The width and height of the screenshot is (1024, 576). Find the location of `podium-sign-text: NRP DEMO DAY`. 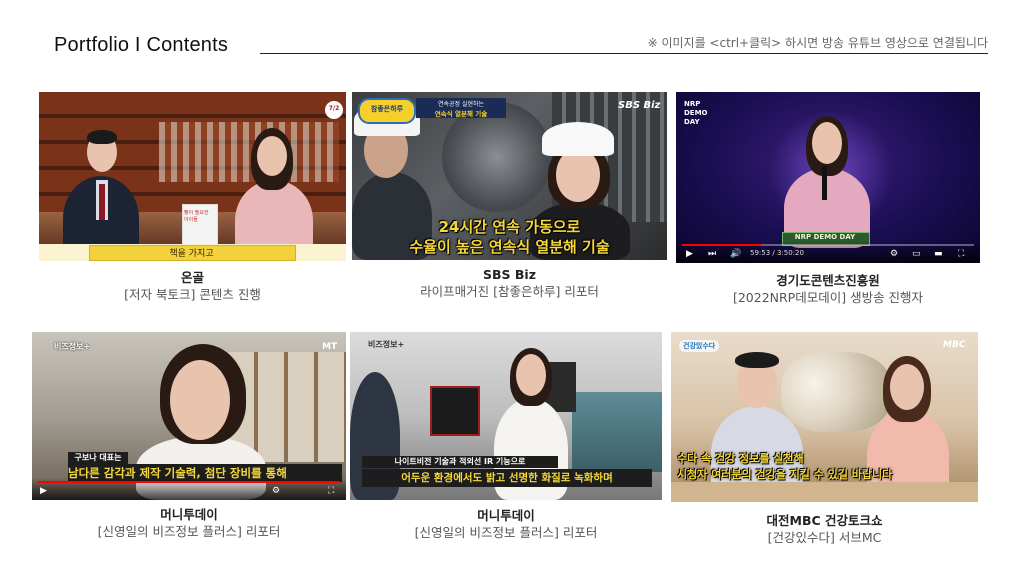

podium-sign-text: NRP DEMO DAY is located at coordinates (825, 237).